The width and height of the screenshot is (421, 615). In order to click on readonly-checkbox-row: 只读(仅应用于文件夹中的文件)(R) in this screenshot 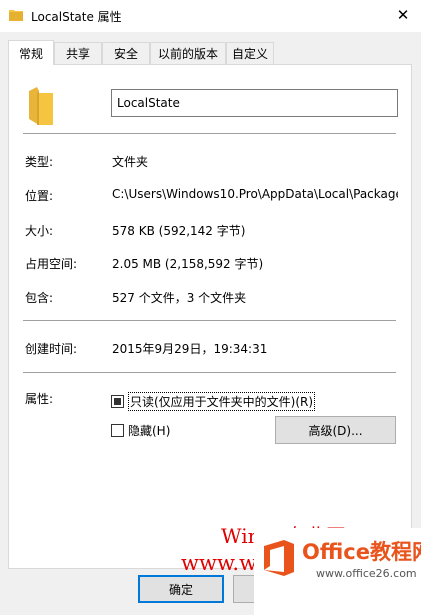, I will do `click(213, 401)`.